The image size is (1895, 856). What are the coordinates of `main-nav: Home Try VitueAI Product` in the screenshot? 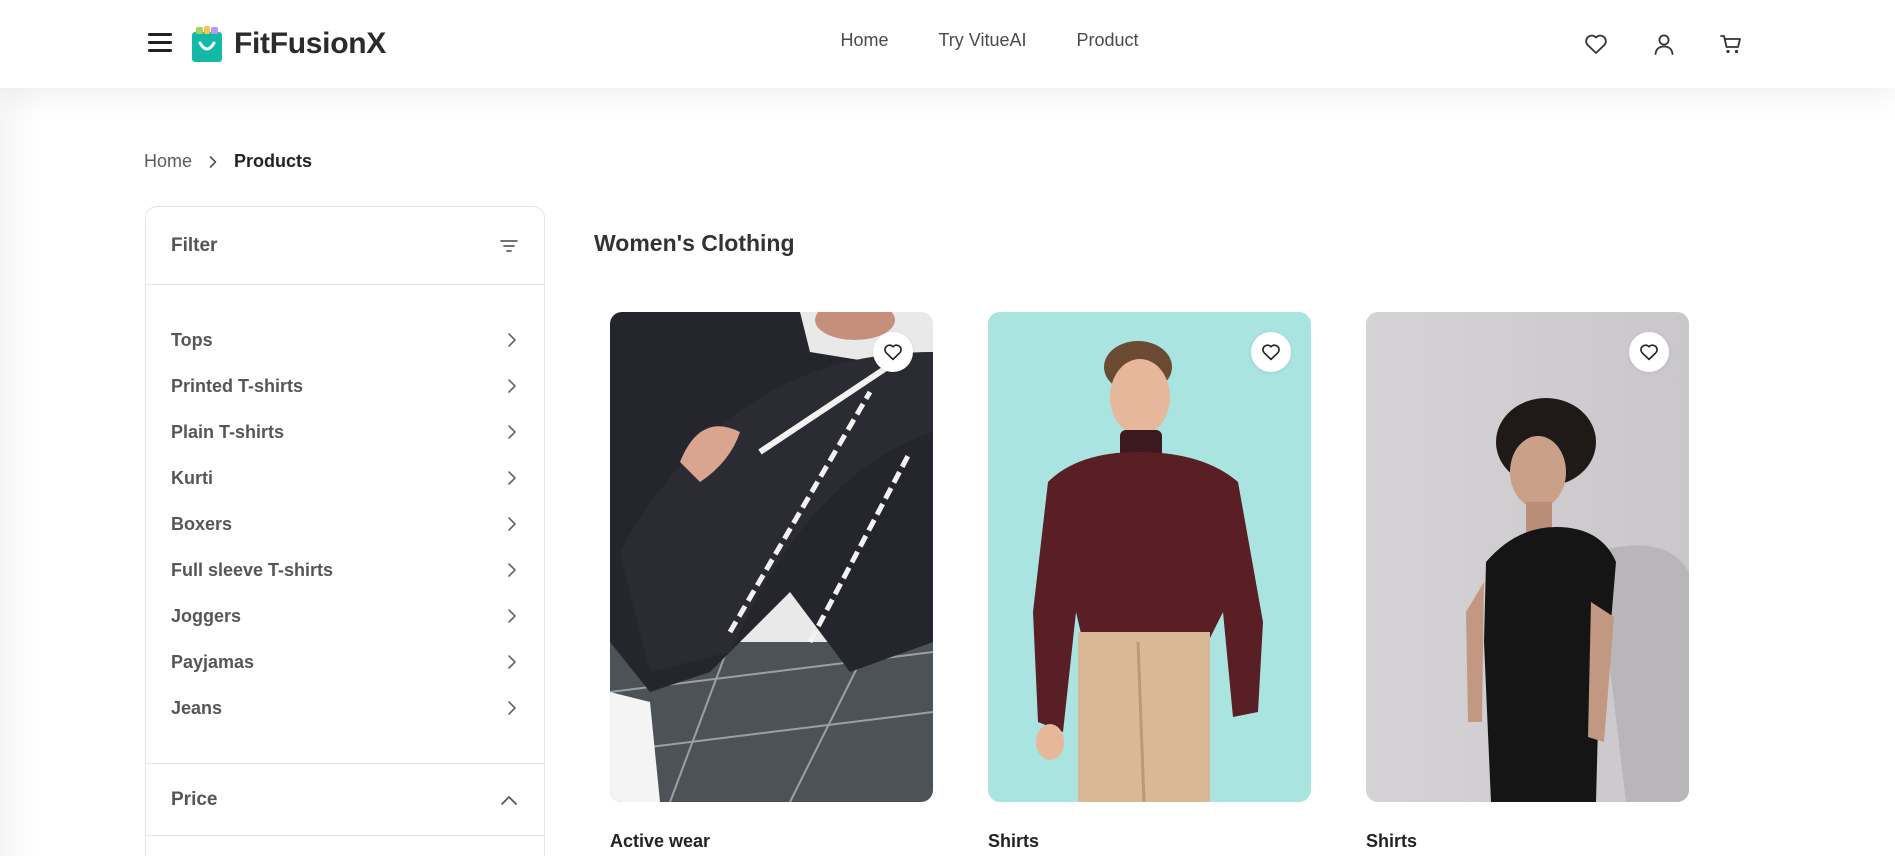 It's located at (947, 40).